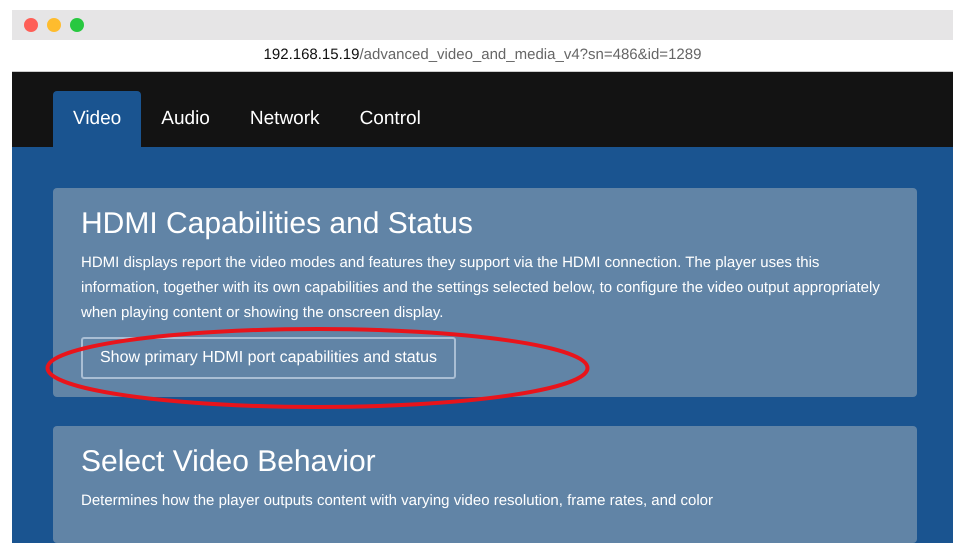 This screenshot has height=543, width=953. I want to click on zoom-icon, so click(77, 25).